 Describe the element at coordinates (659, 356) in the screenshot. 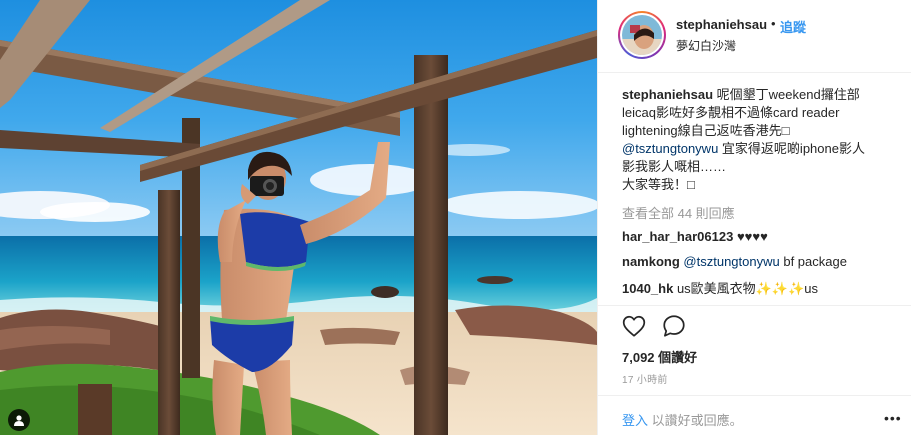

I see `likes-count: 7,092 個讚好` at that location.